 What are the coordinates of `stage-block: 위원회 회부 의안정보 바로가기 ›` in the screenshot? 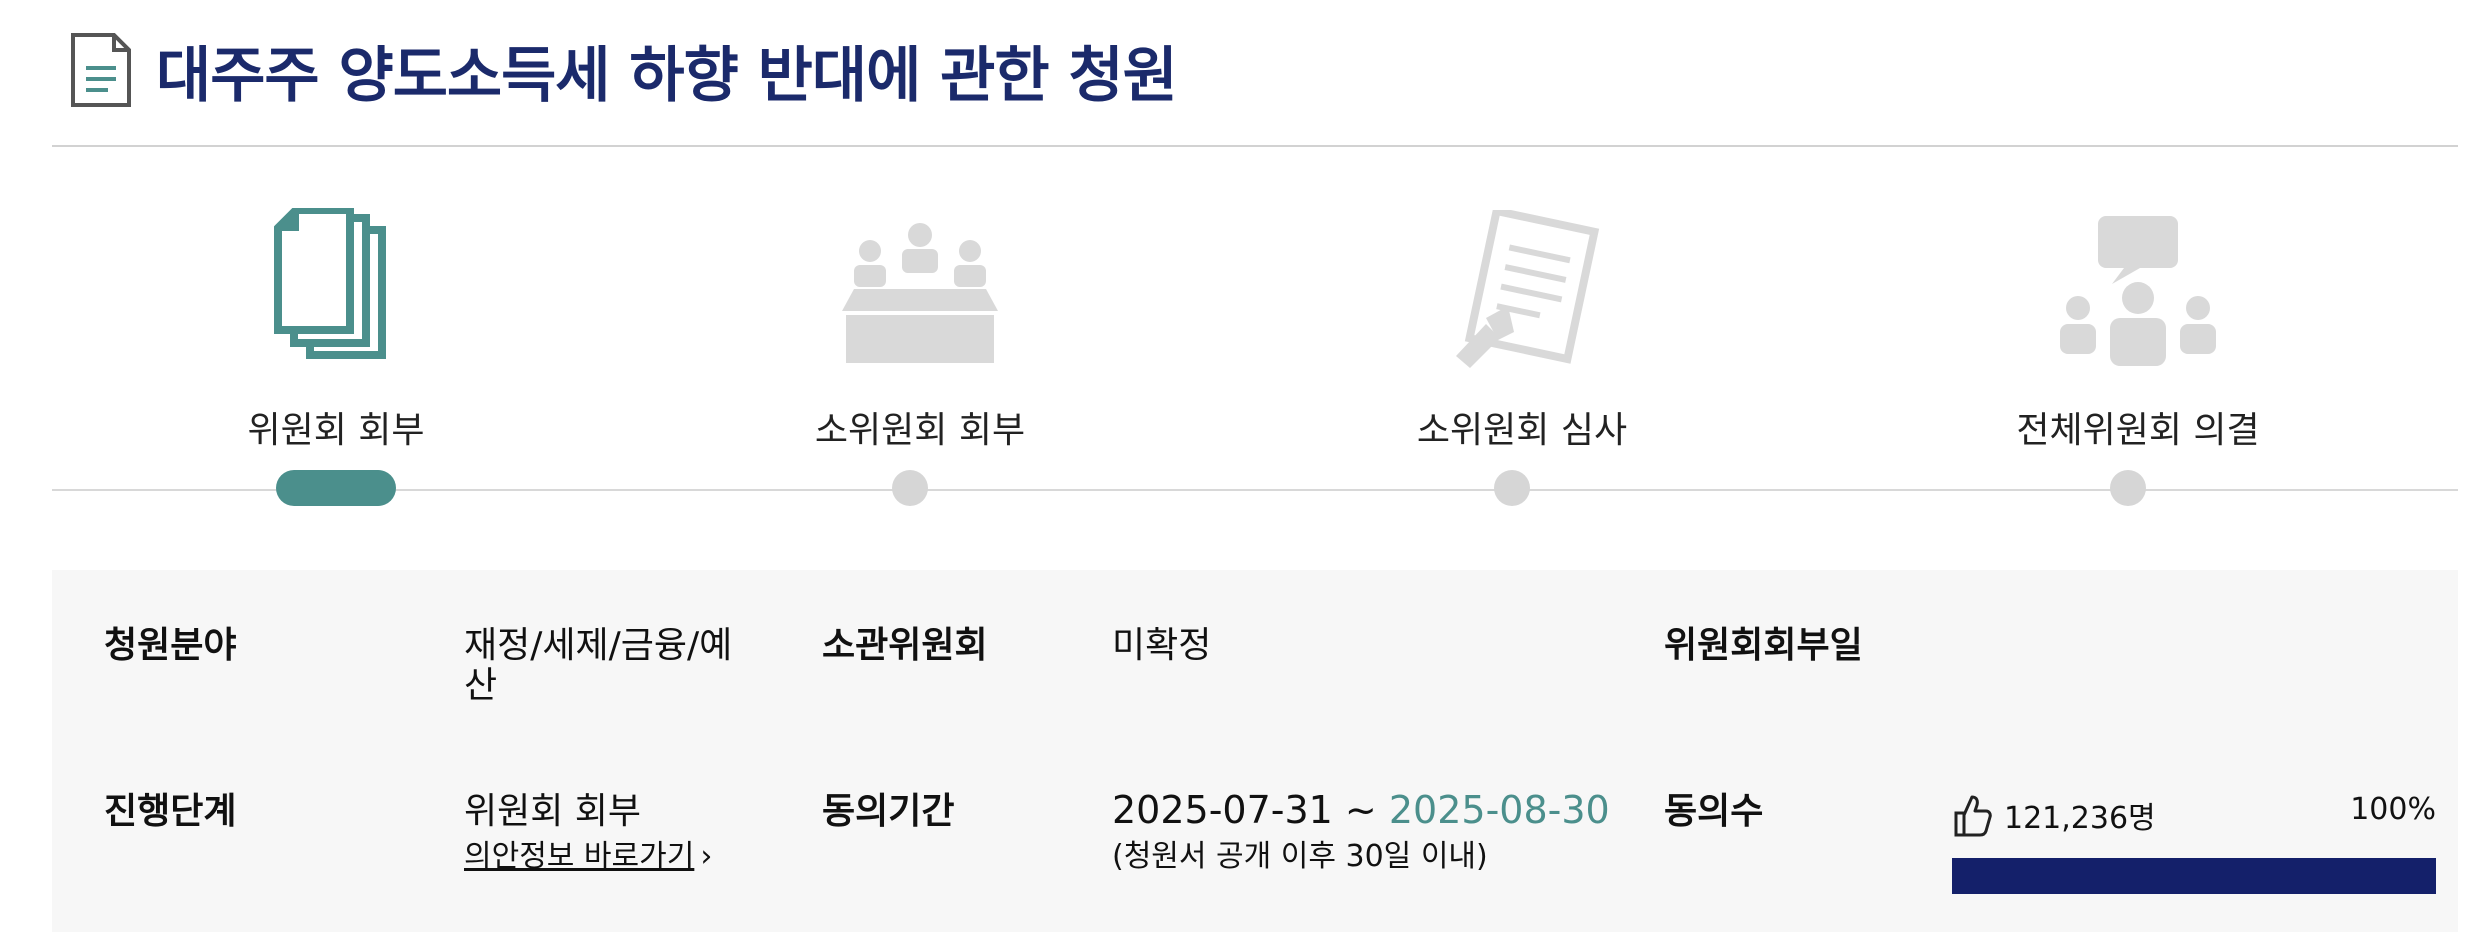 It's located at (588, 833).